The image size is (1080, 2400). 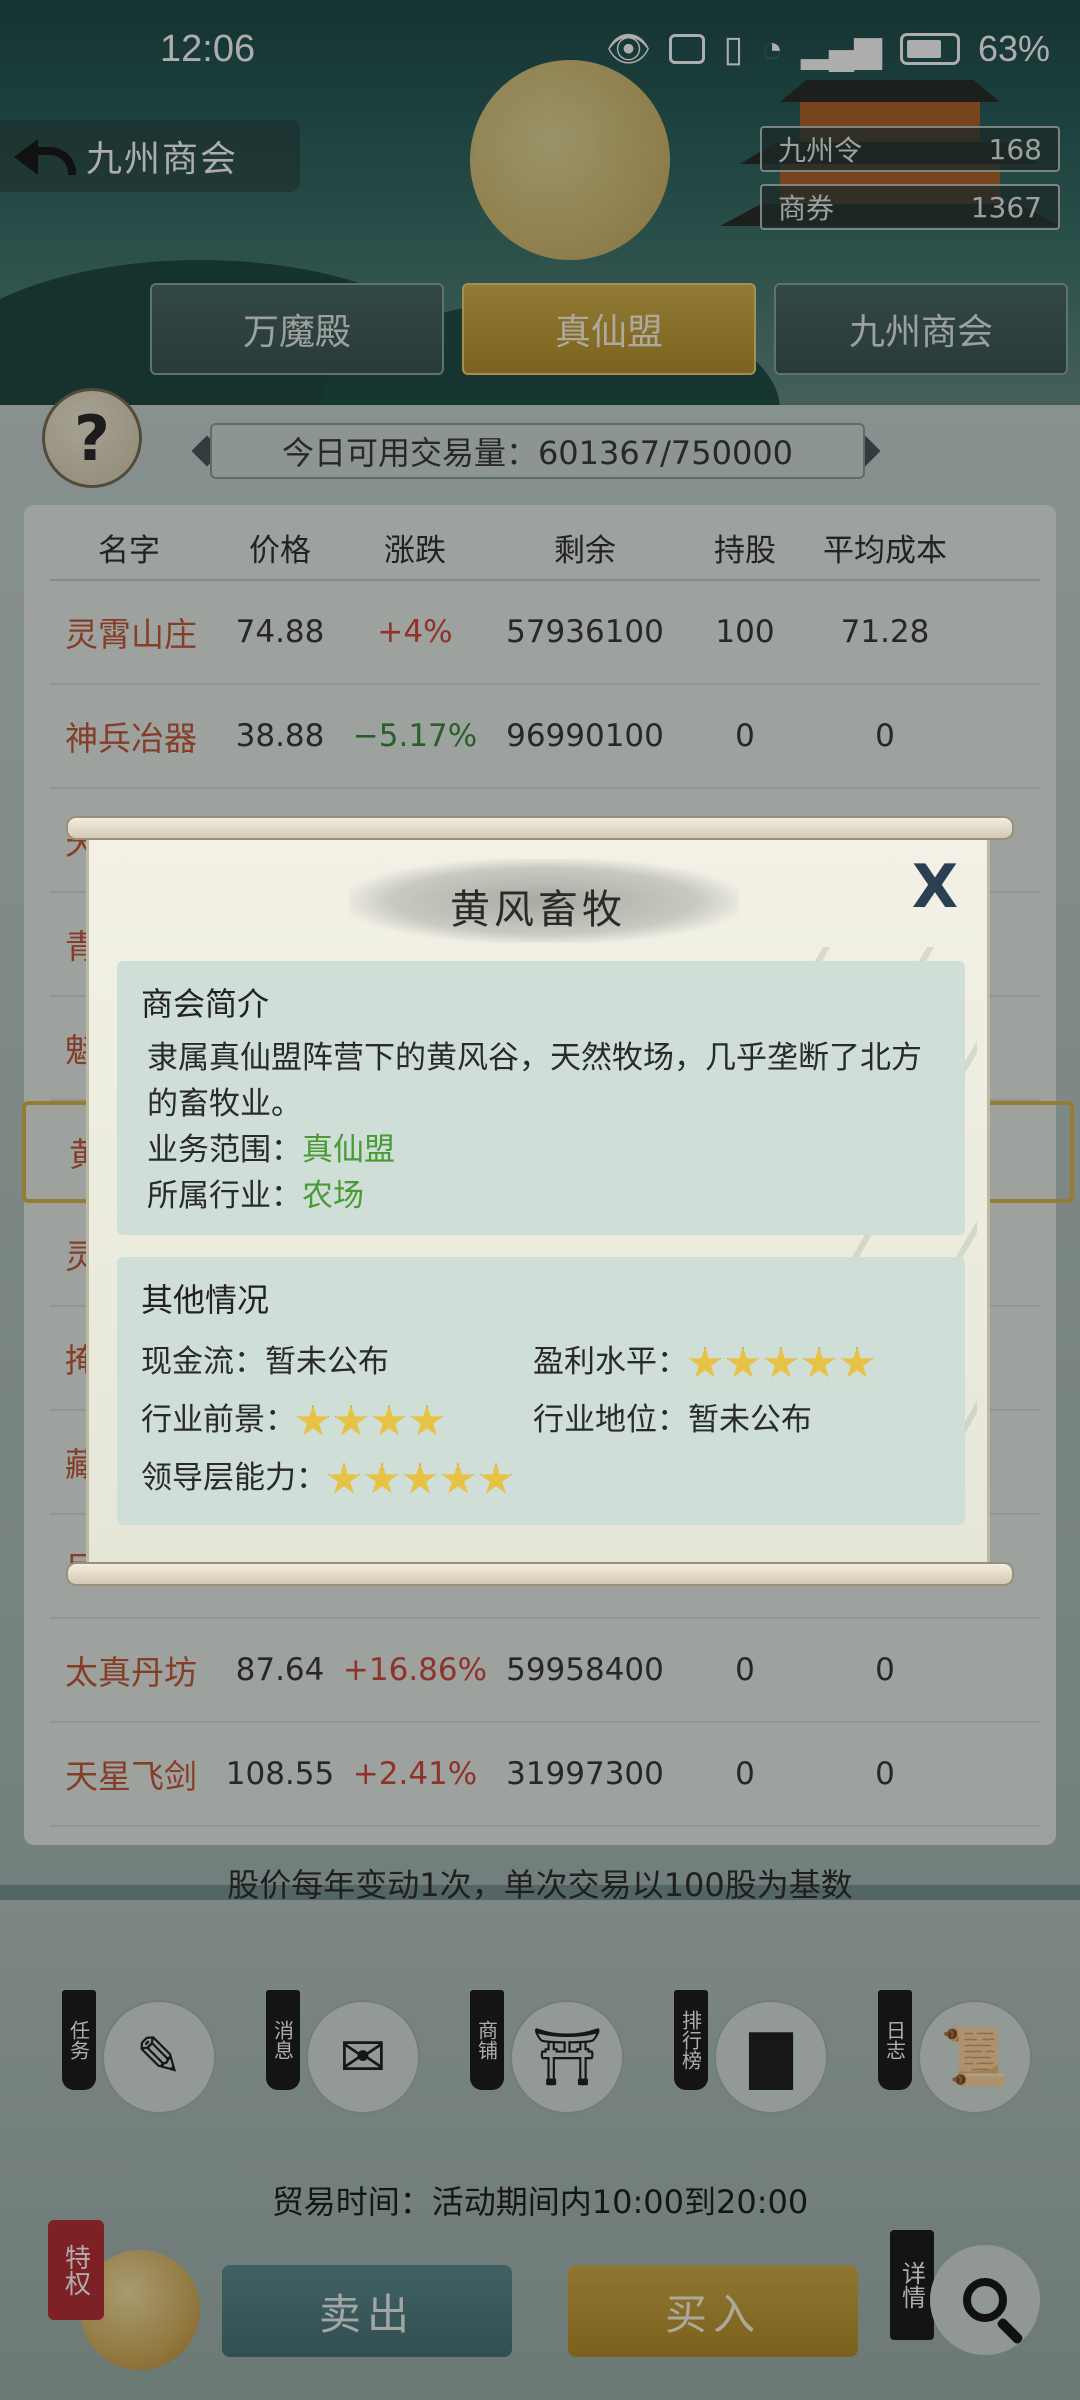 I want to click on cash-flow-row: 现金流：暂未公布, so click(x=337, y=1362).